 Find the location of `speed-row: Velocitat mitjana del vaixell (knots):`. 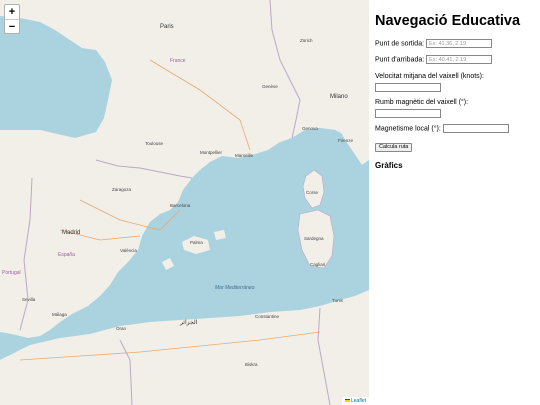

speed-row: Velocitat mitjana del vaixell (knots): is located at coordinates (454, 82).